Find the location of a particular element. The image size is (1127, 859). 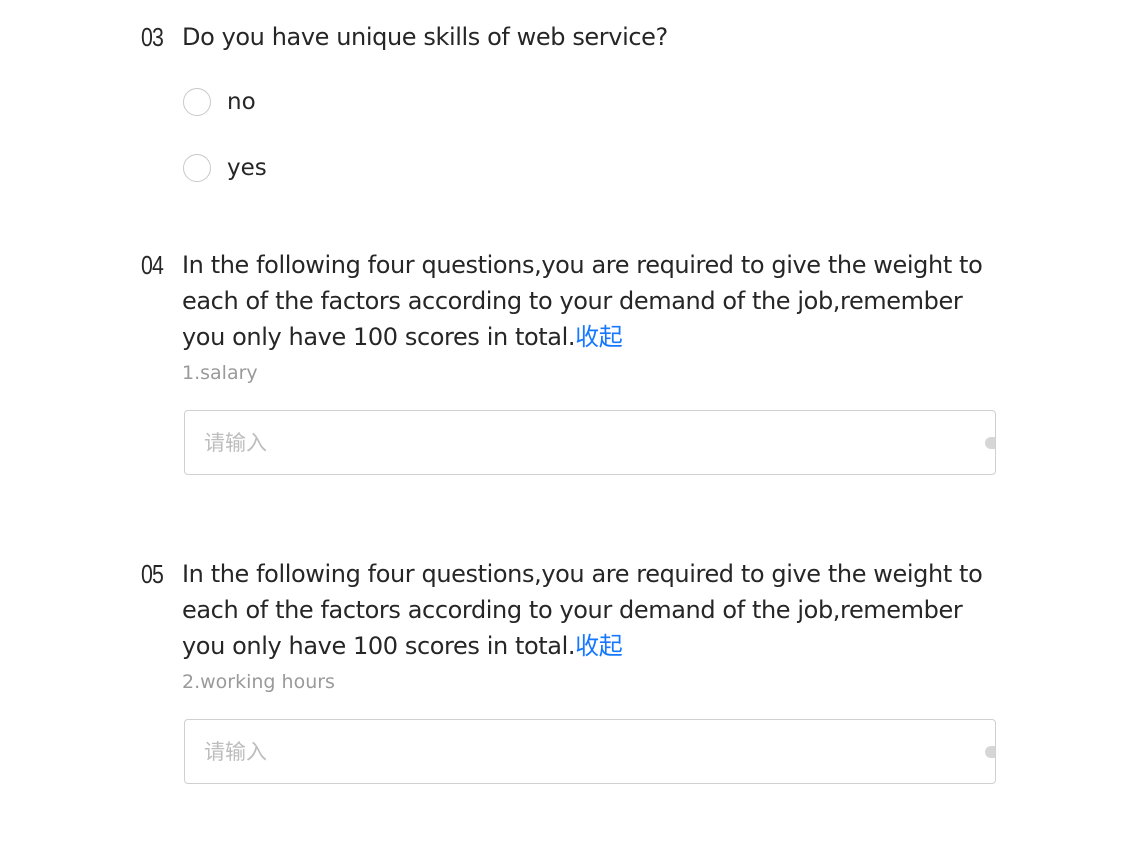

salary-input-container is located at coordinates (590, 442).